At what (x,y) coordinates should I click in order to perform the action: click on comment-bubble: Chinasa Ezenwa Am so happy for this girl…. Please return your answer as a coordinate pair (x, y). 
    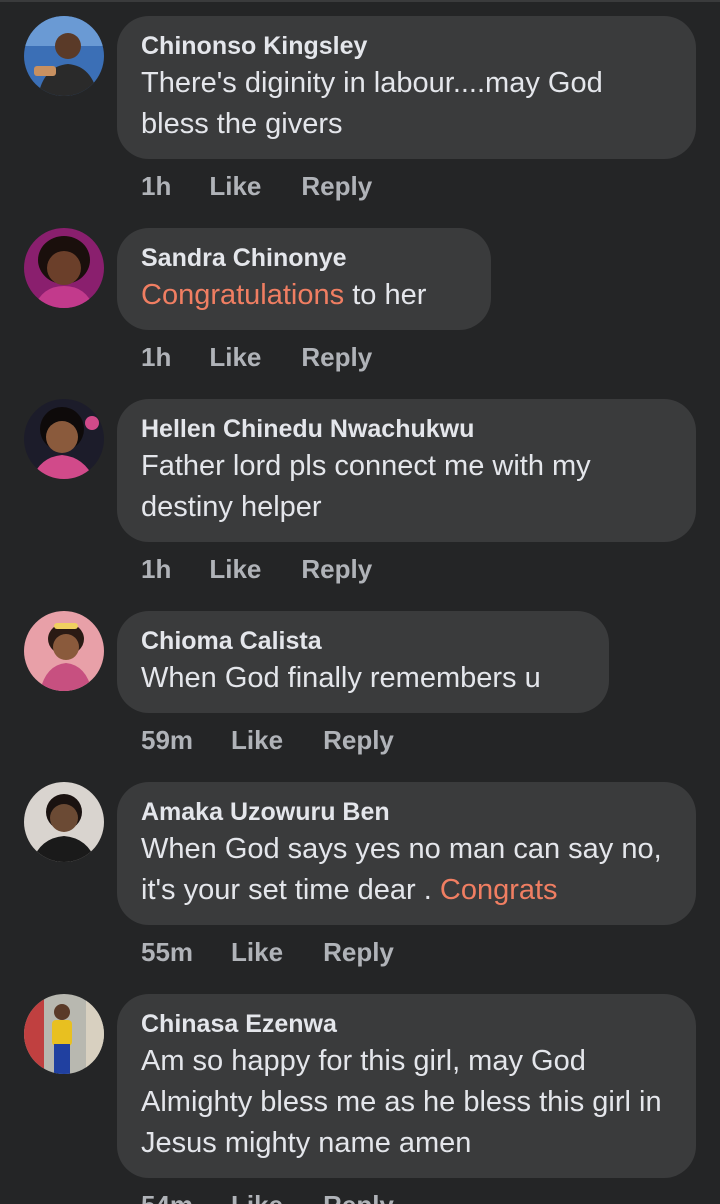
    Looking at the image, I should click on (406, 1086).